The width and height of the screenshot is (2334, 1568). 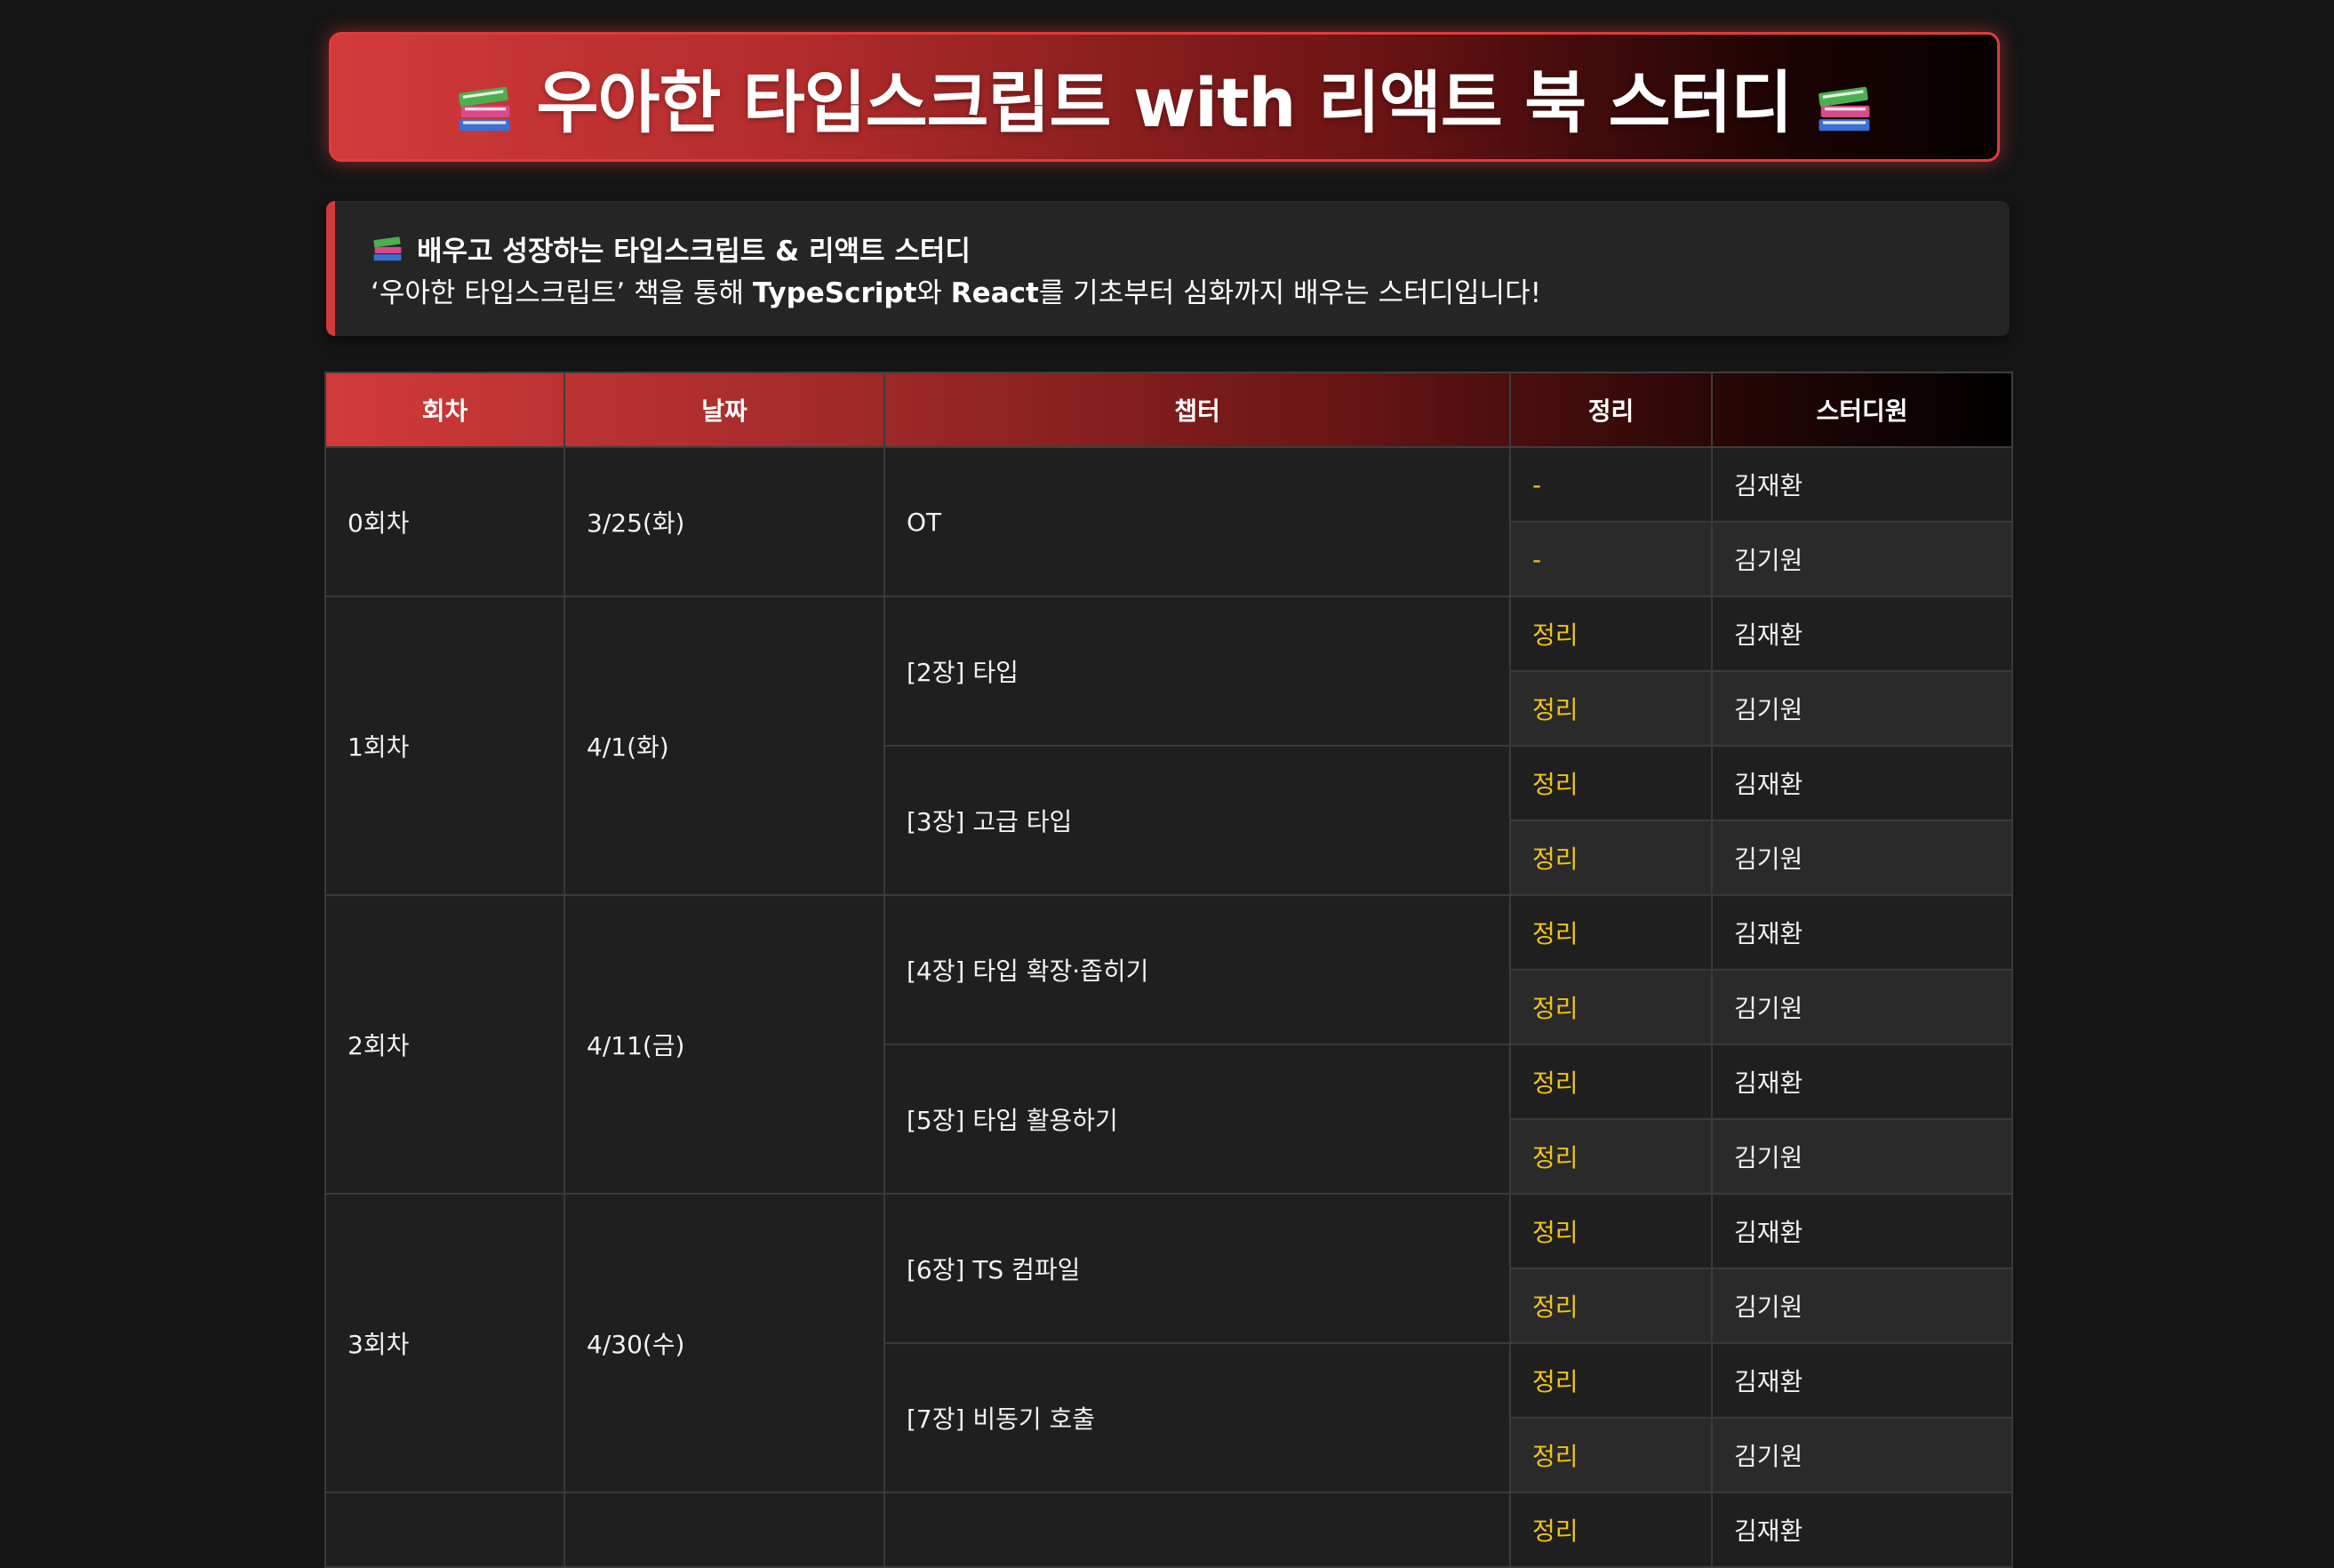 I want to click on date-cell: 4/11(금), so click(x=724, y=1044).